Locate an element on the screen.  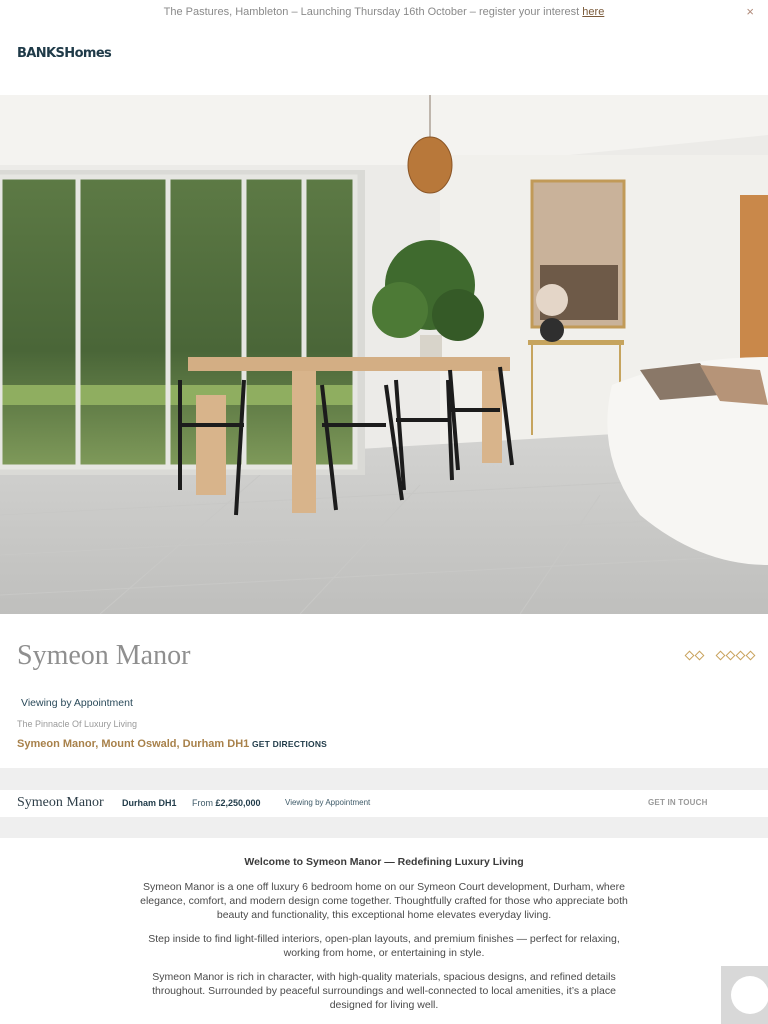
chat-icon is located at coordinates (749, 995).